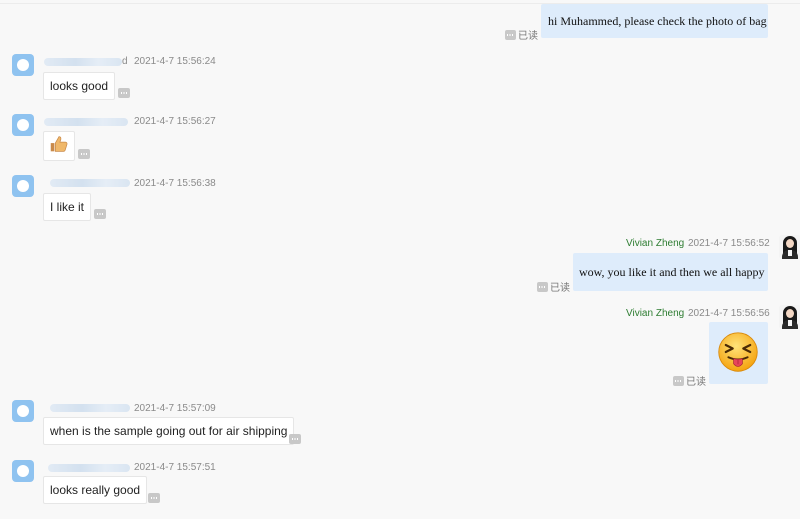 This screenshot has height=519, width=800. Describe the element at coordinates (175, 408) in the screenshot. I see `message-timestamp: 2021-4-7 15:57:09` at that location.